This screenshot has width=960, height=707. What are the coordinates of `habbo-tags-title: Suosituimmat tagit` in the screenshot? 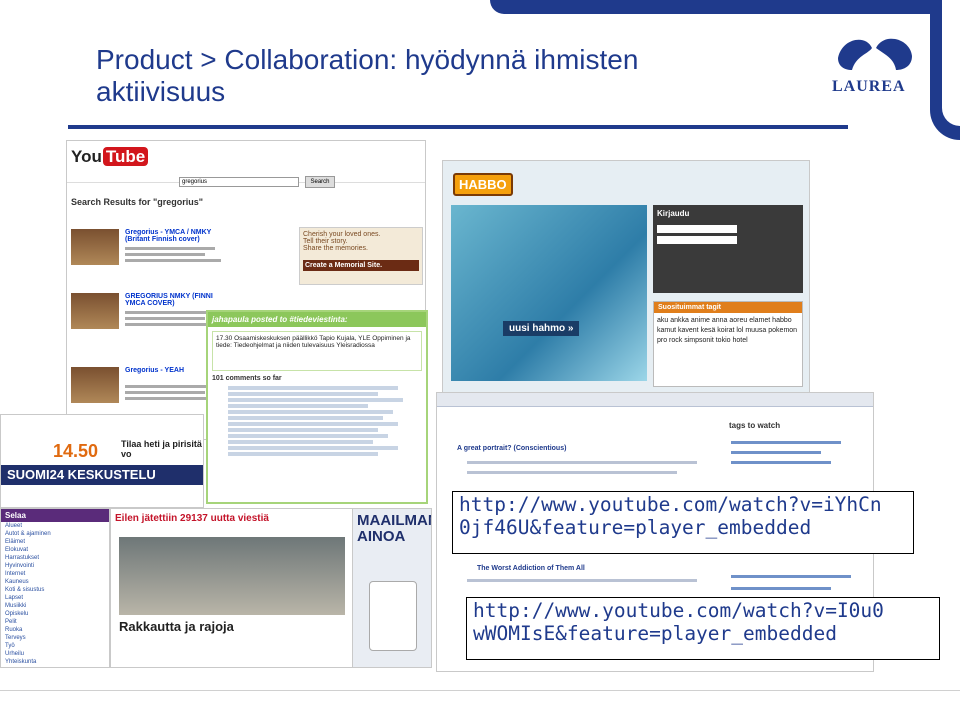 It's located at (728, 307).